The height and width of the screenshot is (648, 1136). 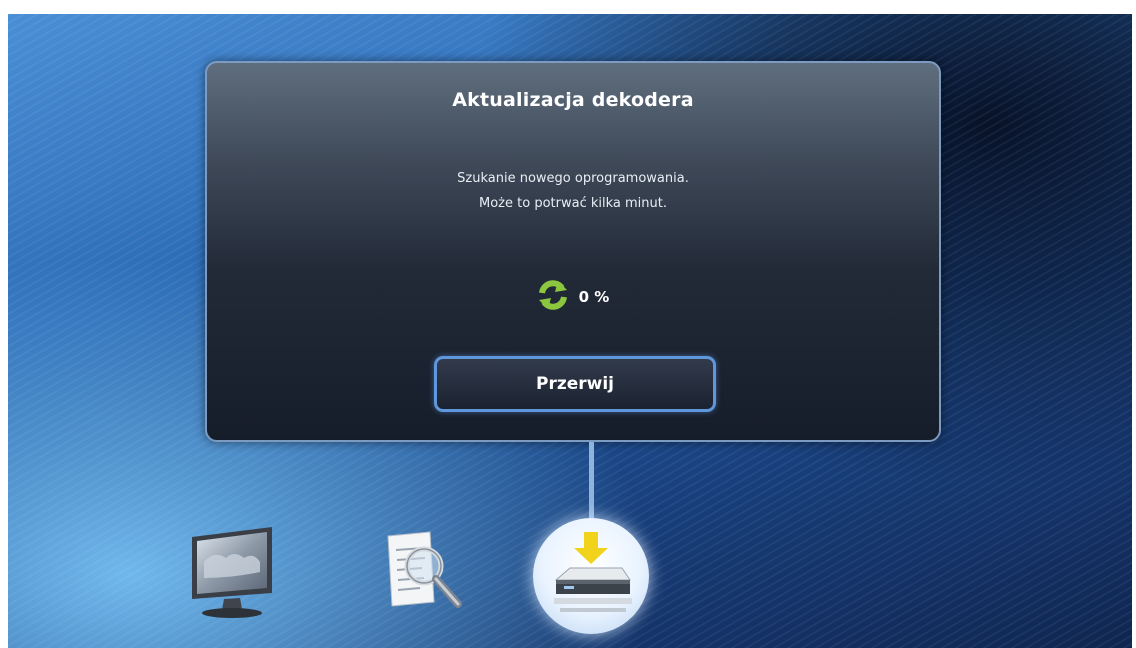 I want to click on search-document-icon, so click(x=423, y=572).